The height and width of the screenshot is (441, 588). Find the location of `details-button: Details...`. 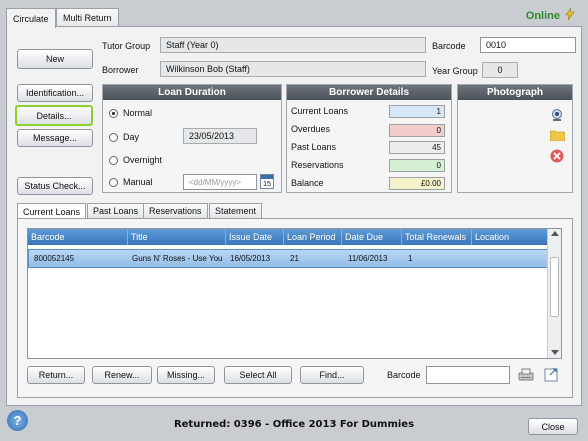

details-button: Details... is located at coordinates (54, 115).